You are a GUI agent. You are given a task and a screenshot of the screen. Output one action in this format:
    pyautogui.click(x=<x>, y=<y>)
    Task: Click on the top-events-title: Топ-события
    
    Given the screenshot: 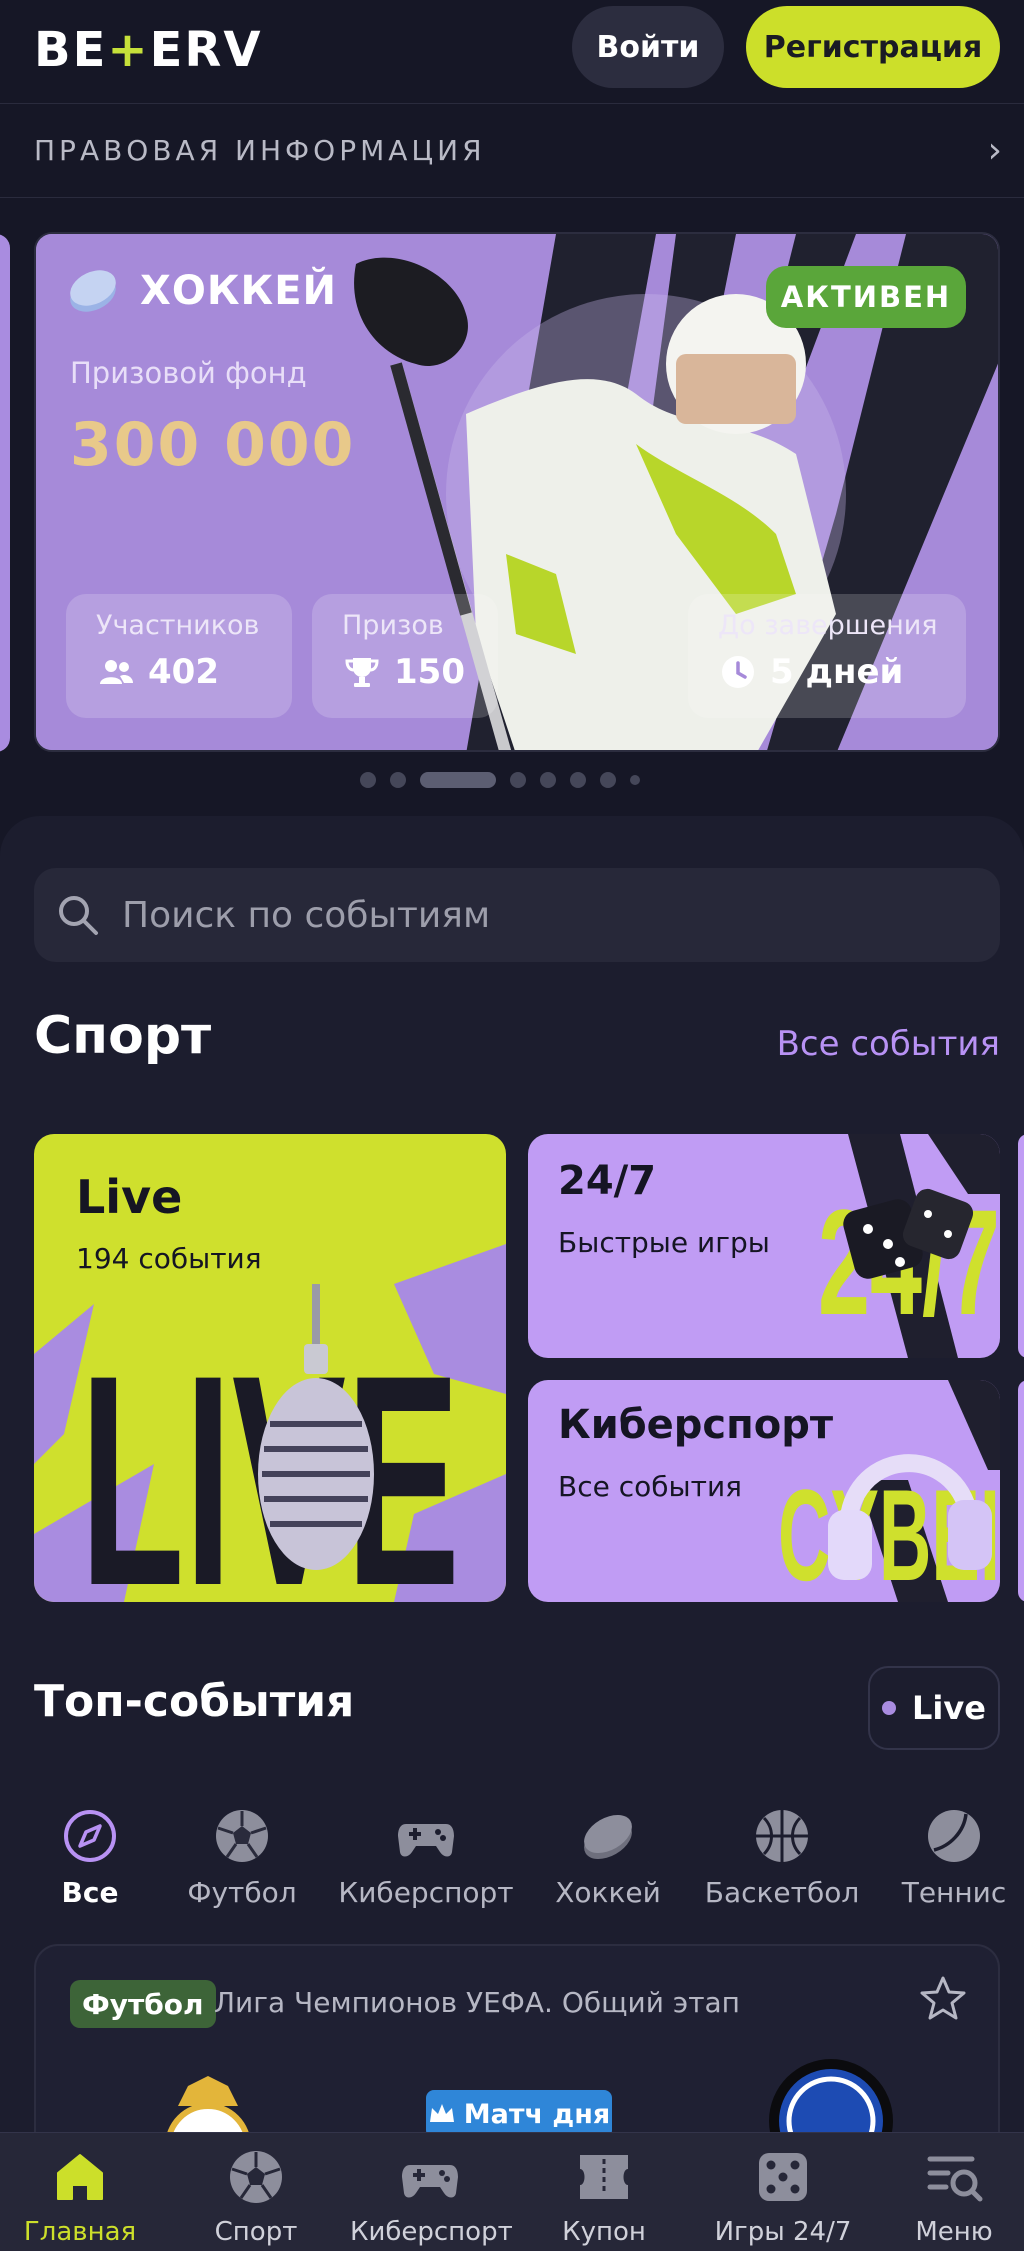 What is the action you would take?
    pyautogui.click(x=194, y=1701)
    